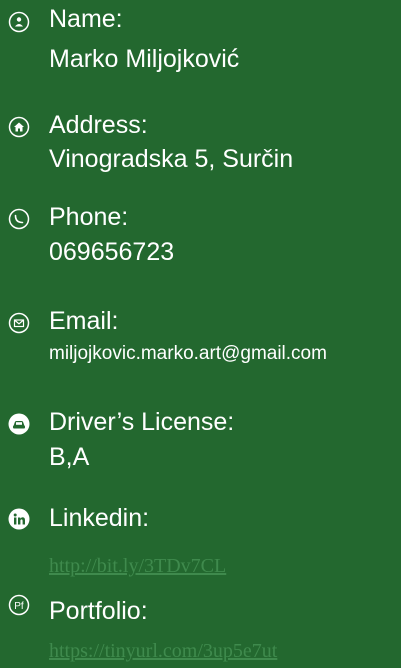  Describe the element at coordinates (84, 321) in the screenshot. I see `email-label: Email:` at that location.